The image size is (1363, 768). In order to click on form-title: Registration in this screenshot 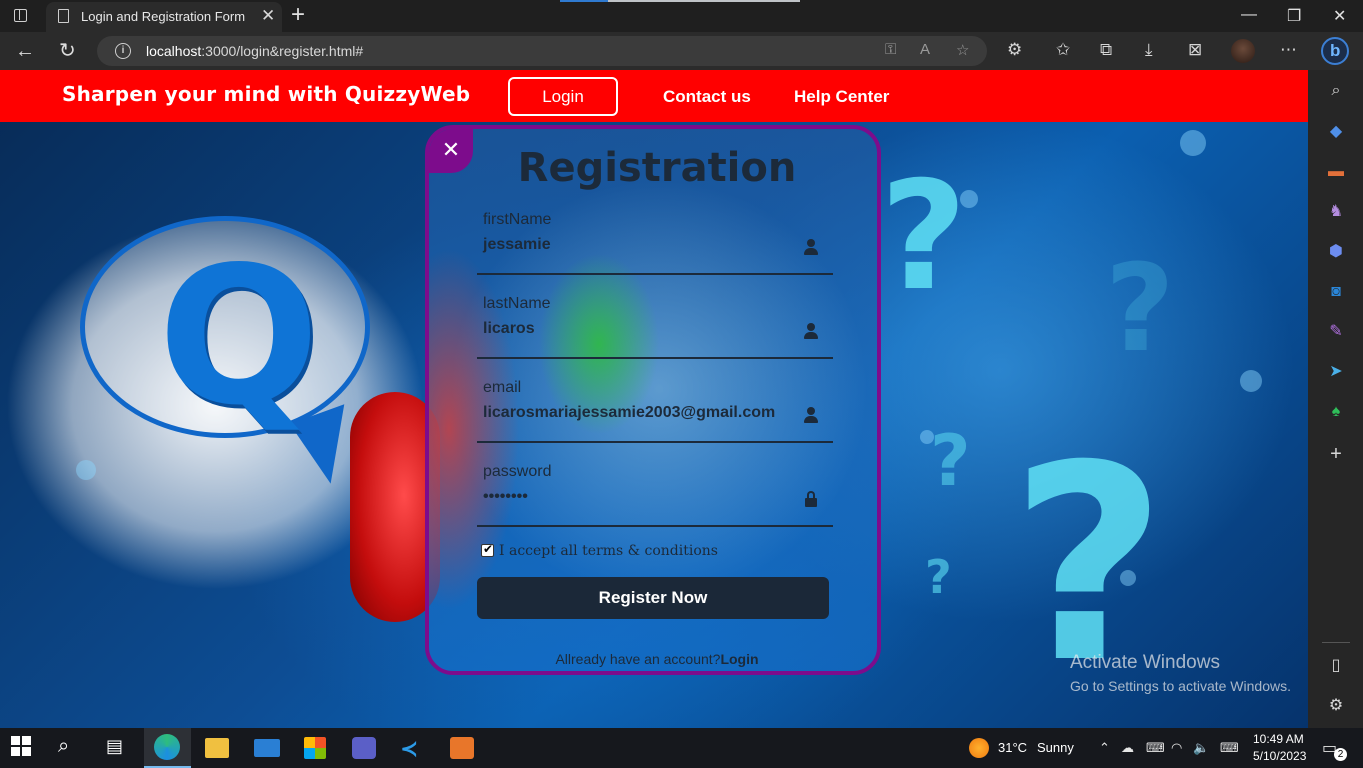, I will do `click(657, 168)`.